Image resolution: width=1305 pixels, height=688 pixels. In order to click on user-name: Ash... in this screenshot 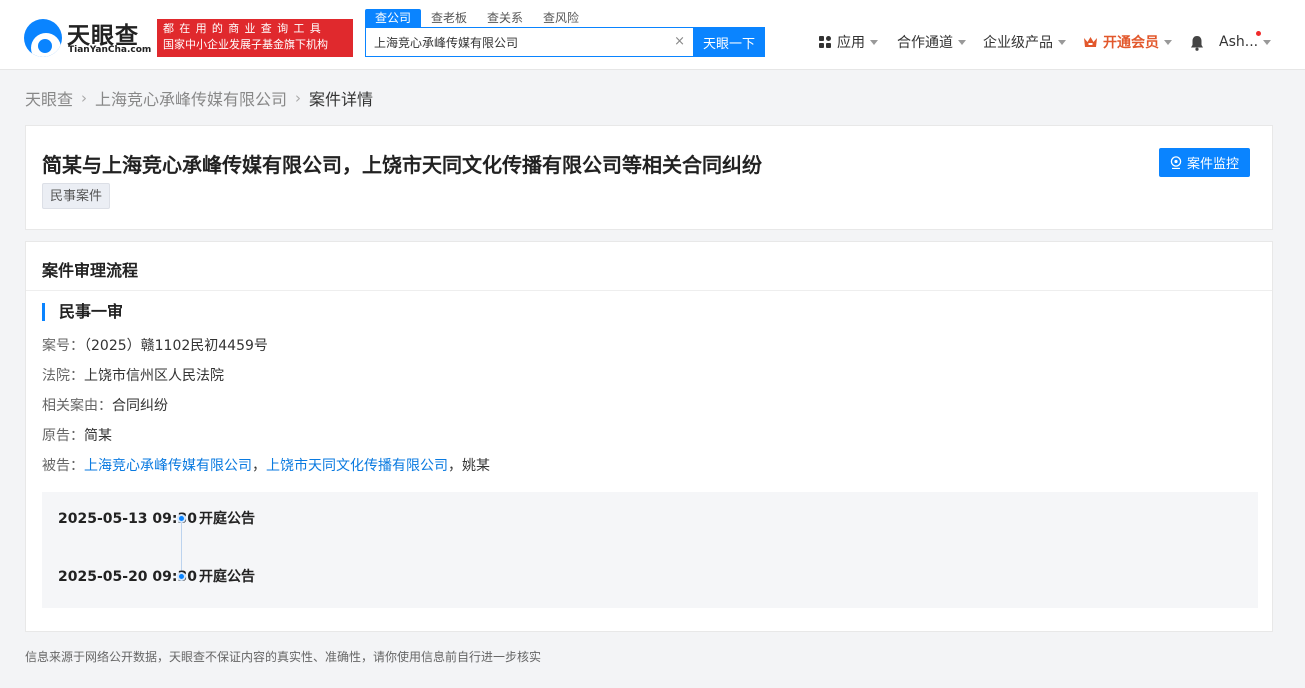, I will do `click(1239, 42)`.